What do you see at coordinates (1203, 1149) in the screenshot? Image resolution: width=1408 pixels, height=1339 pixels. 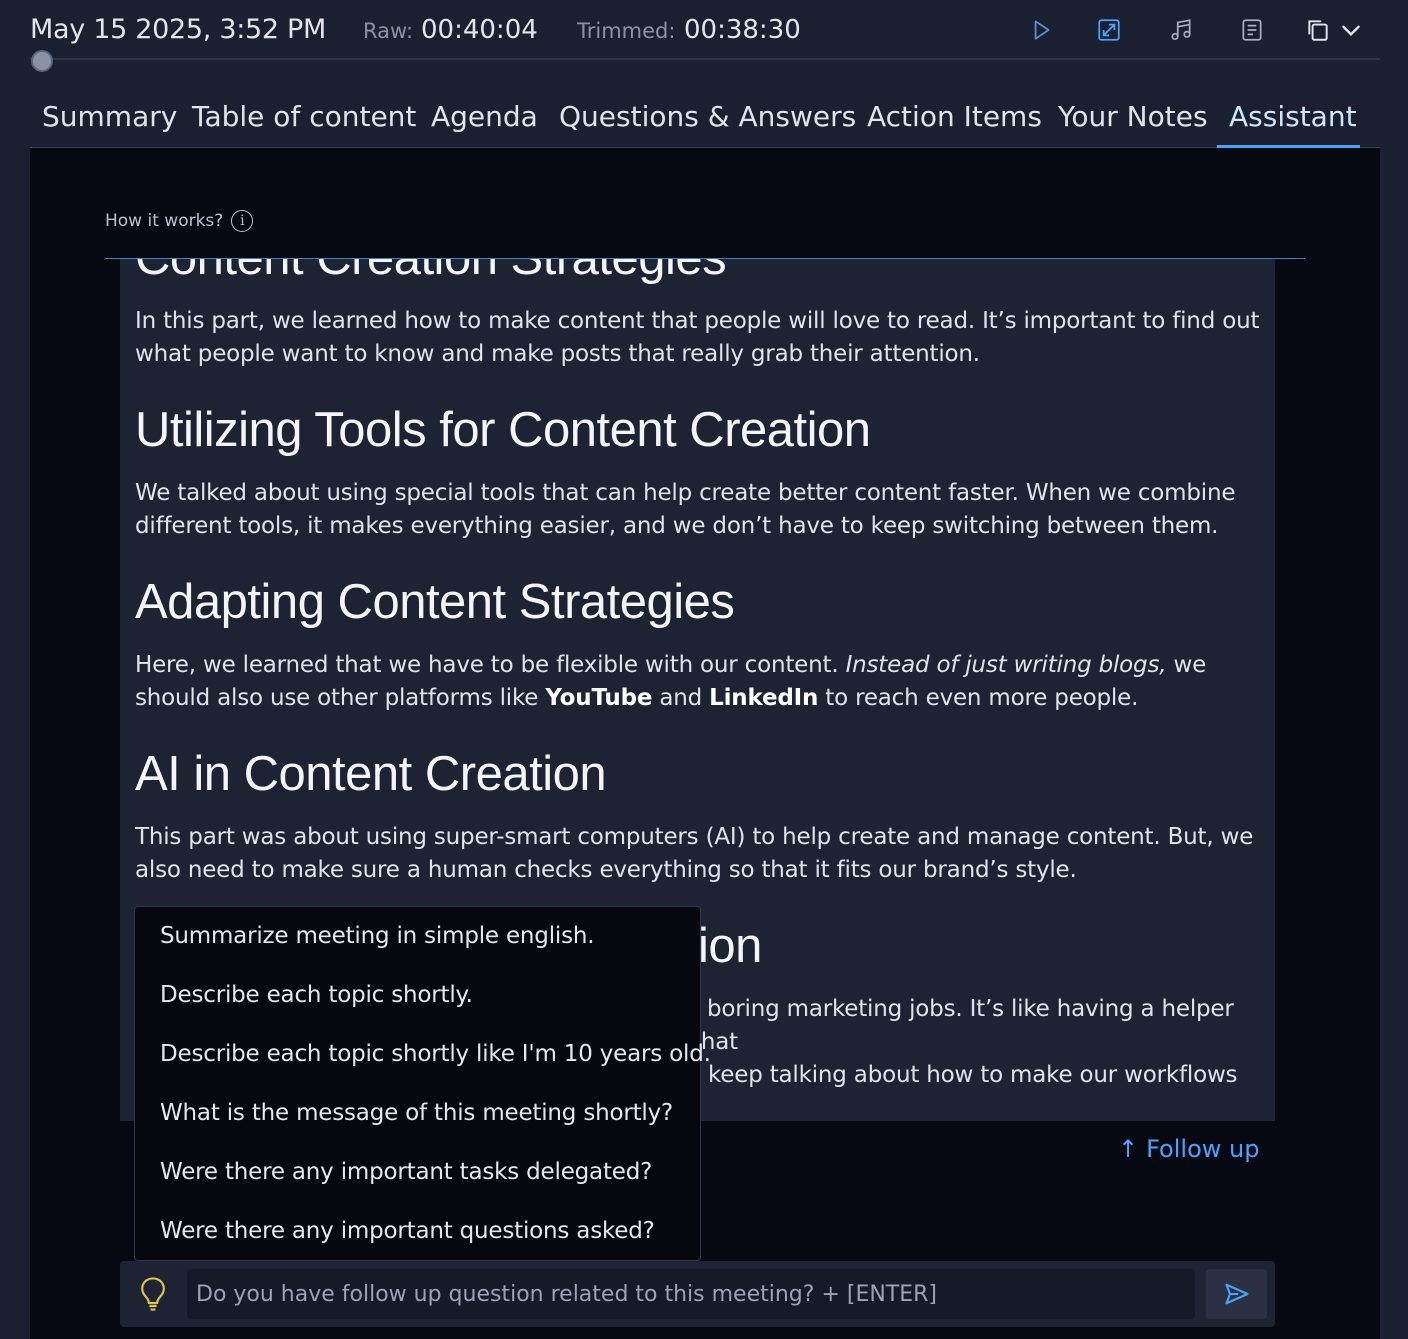 I see `follow-up-label: Follow up` at bounding box center [1203, 1149].